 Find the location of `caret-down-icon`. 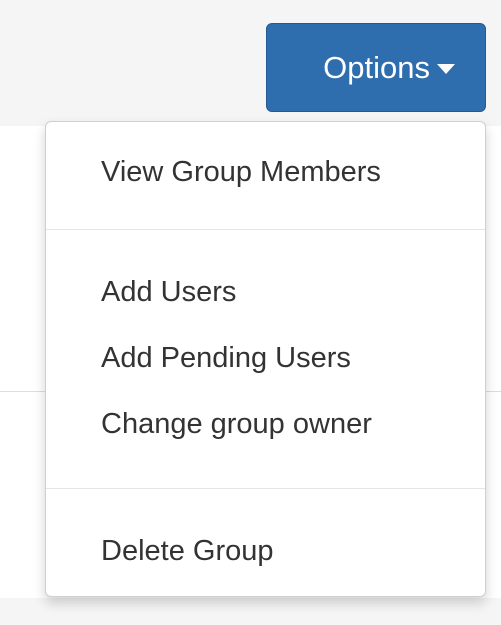

caret-down-icon is located at coordinates (446, 68).